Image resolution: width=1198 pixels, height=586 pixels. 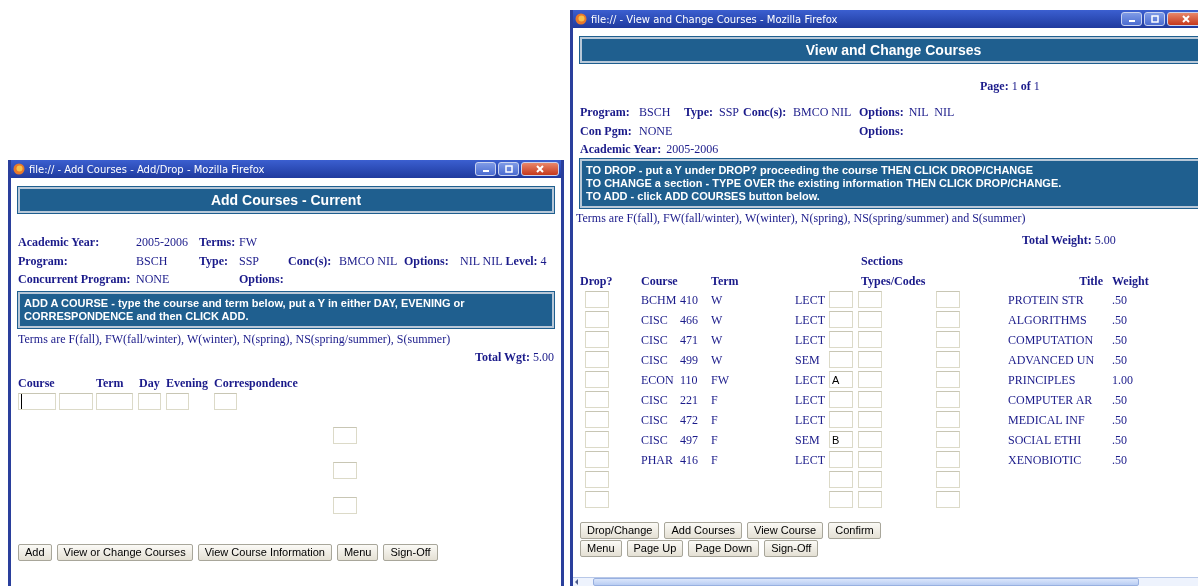 What do you see at coordinates (76, 401) in the screenshot?
I see `course-number-field` at bounding box center [76, 401].